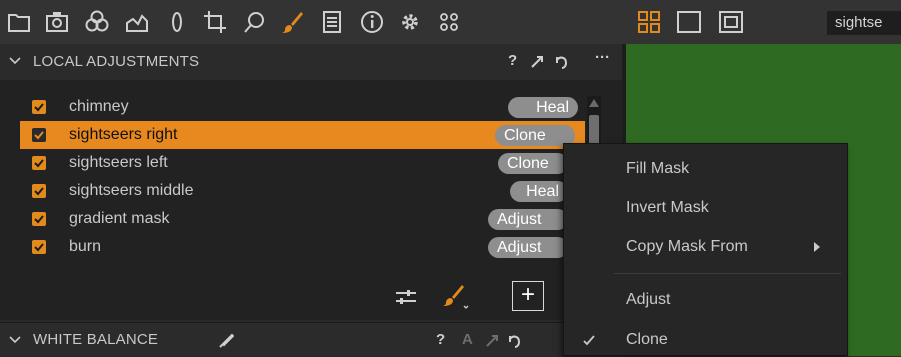  I want to click on brush-icon, so click(292, 22).